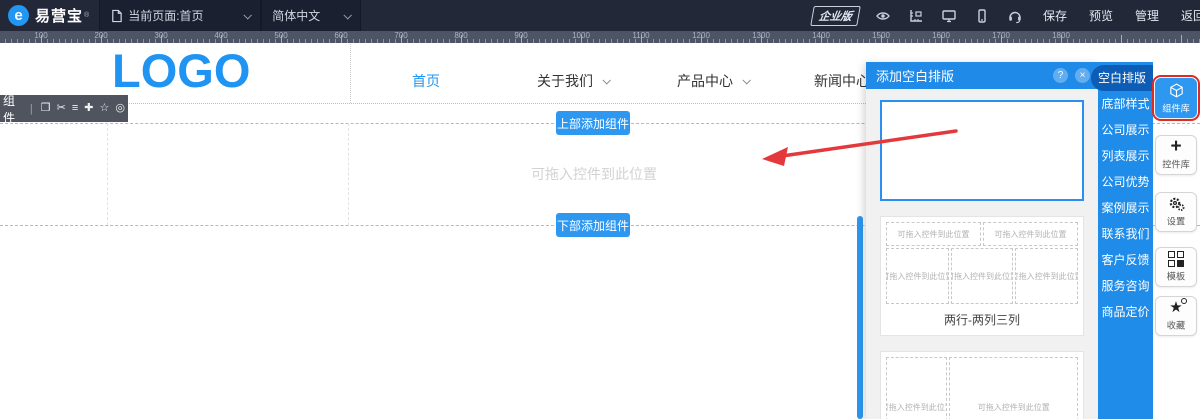 Image resolution: width=1200 pixels, height=419 pixels. Describe the element at coordinates (101, 35) in the screenshot. I see `ruler-label: 200` at that location.